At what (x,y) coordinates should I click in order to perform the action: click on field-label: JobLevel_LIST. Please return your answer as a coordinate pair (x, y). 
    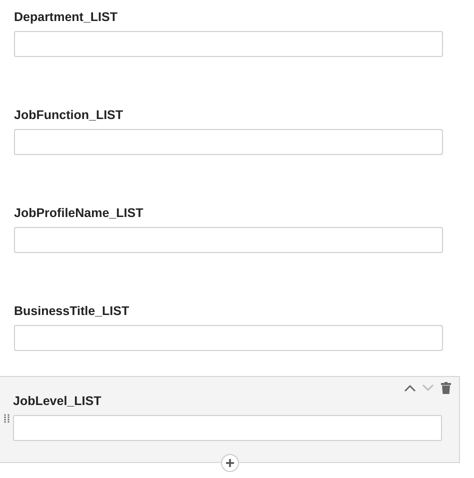
    Looking at the image, I should click on (57, 401).